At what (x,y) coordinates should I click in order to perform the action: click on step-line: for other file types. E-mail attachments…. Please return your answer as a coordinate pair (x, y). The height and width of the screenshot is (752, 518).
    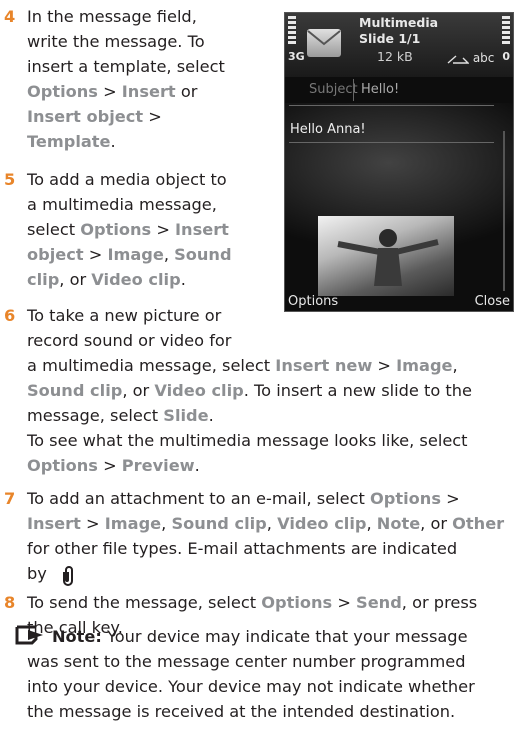
    Looking at the image, I should click on (265, 548).